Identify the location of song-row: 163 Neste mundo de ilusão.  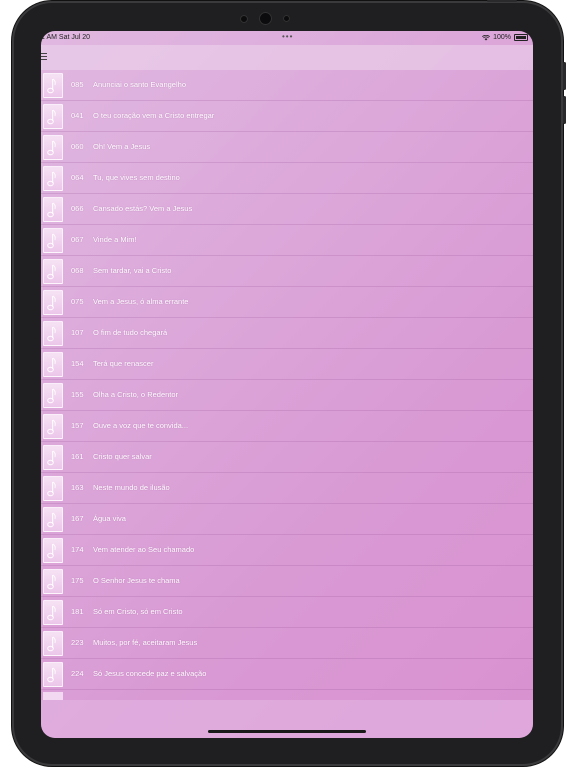
(287, 488).